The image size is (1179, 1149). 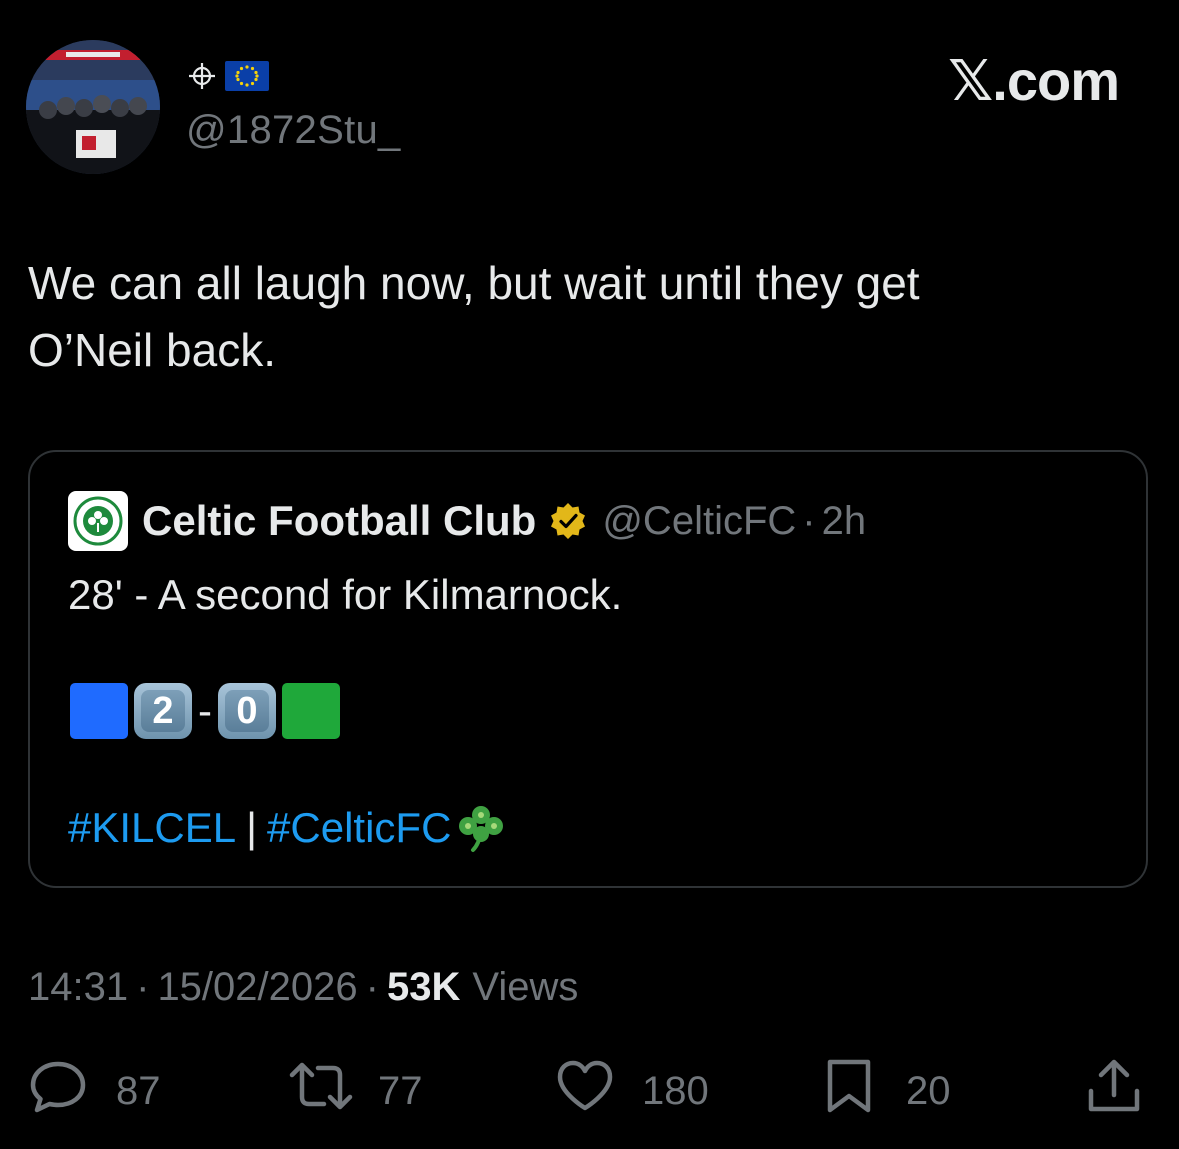 What do you see at coordinates (928, 1090) in the screenshot?
I see `bookmark-count: 20` at bounding box center [928, 1090].